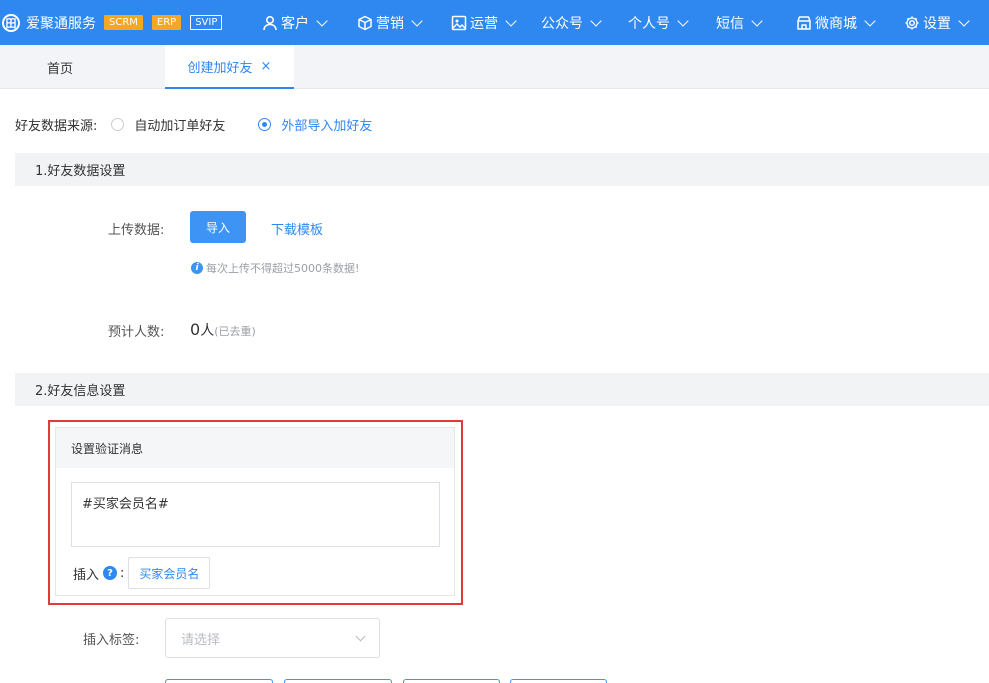 The height and width of the screenshot is (683, 989). I want to click on nav-label: 微商城, so click(836, 23).